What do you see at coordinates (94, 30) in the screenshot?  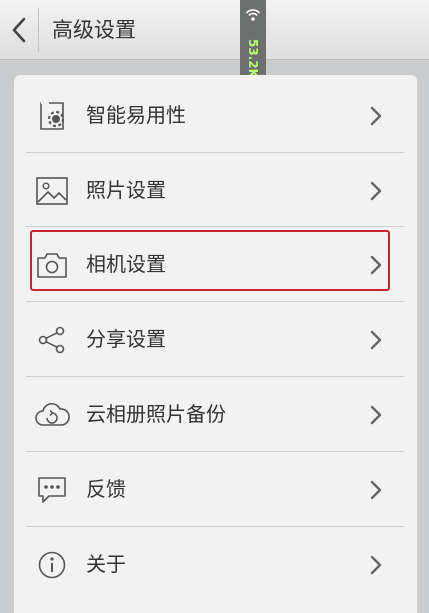 I see `page-title: 高级设置` at bounding box center [94, 30].